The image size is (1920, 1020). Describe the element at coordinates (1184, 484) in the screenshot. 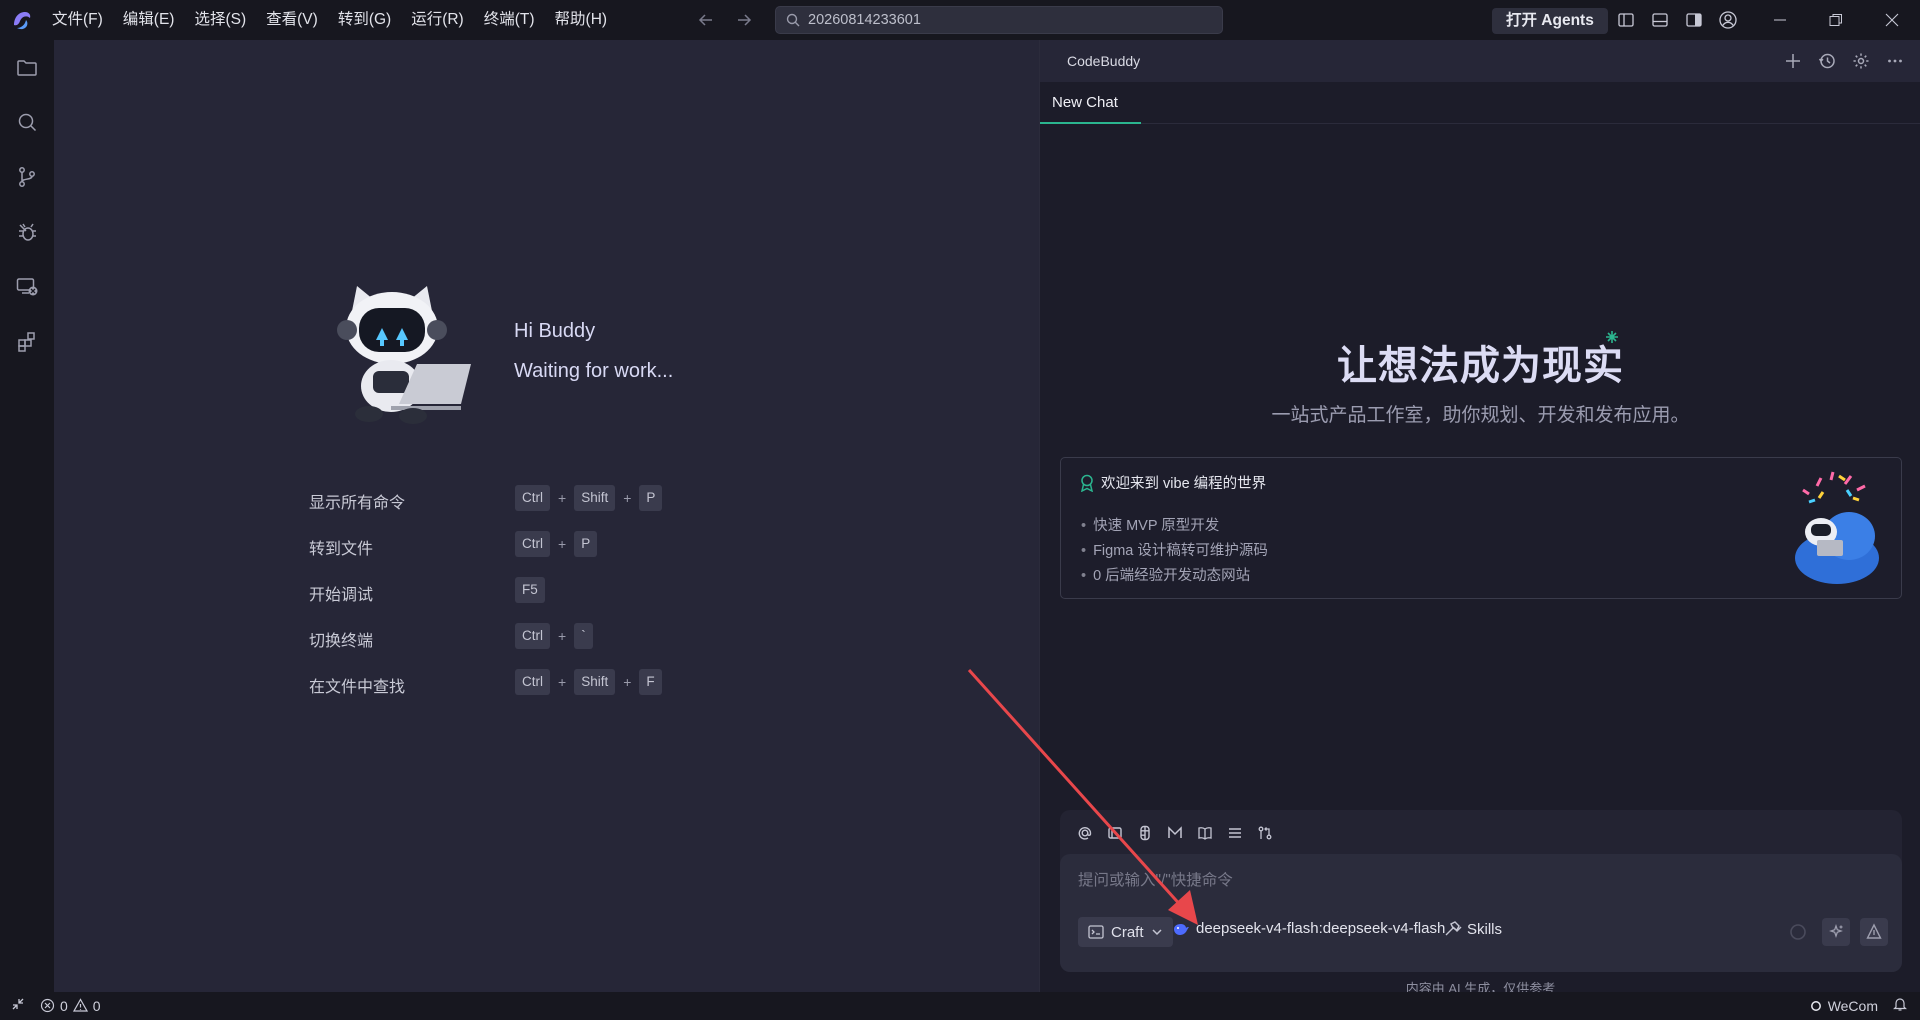

I see `card-title-text: 欢迎来到 vibe 编程的世界` at that location.